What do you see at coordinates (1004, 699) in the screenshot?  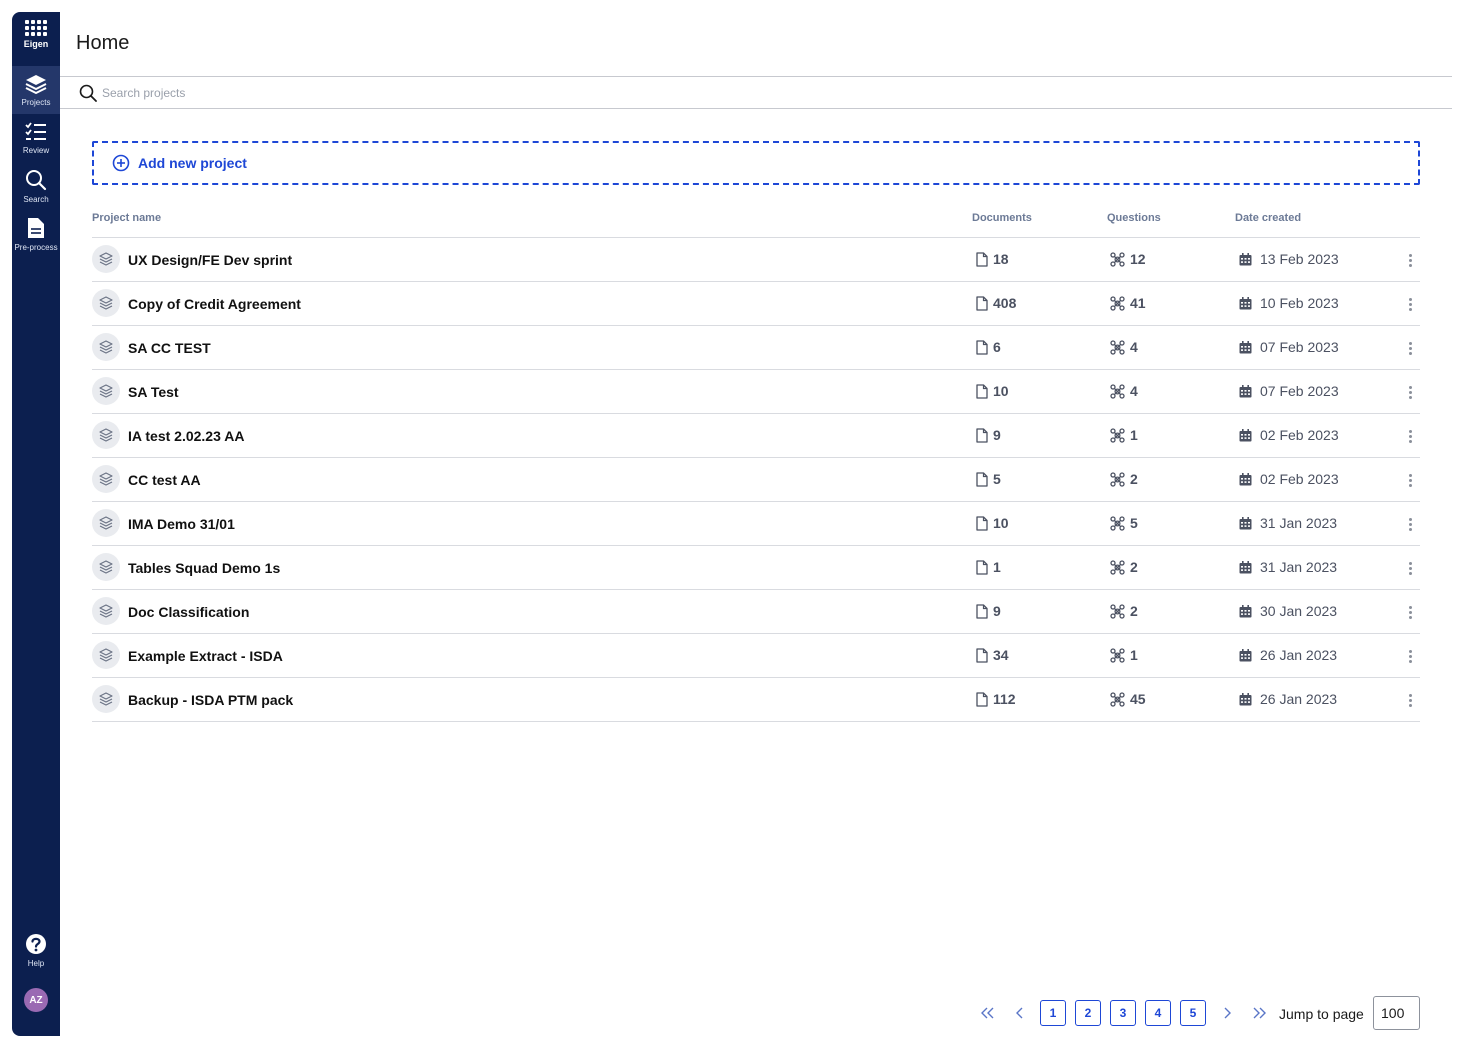 I see `document-count-value: 112` at bounding box center [1004, 699].